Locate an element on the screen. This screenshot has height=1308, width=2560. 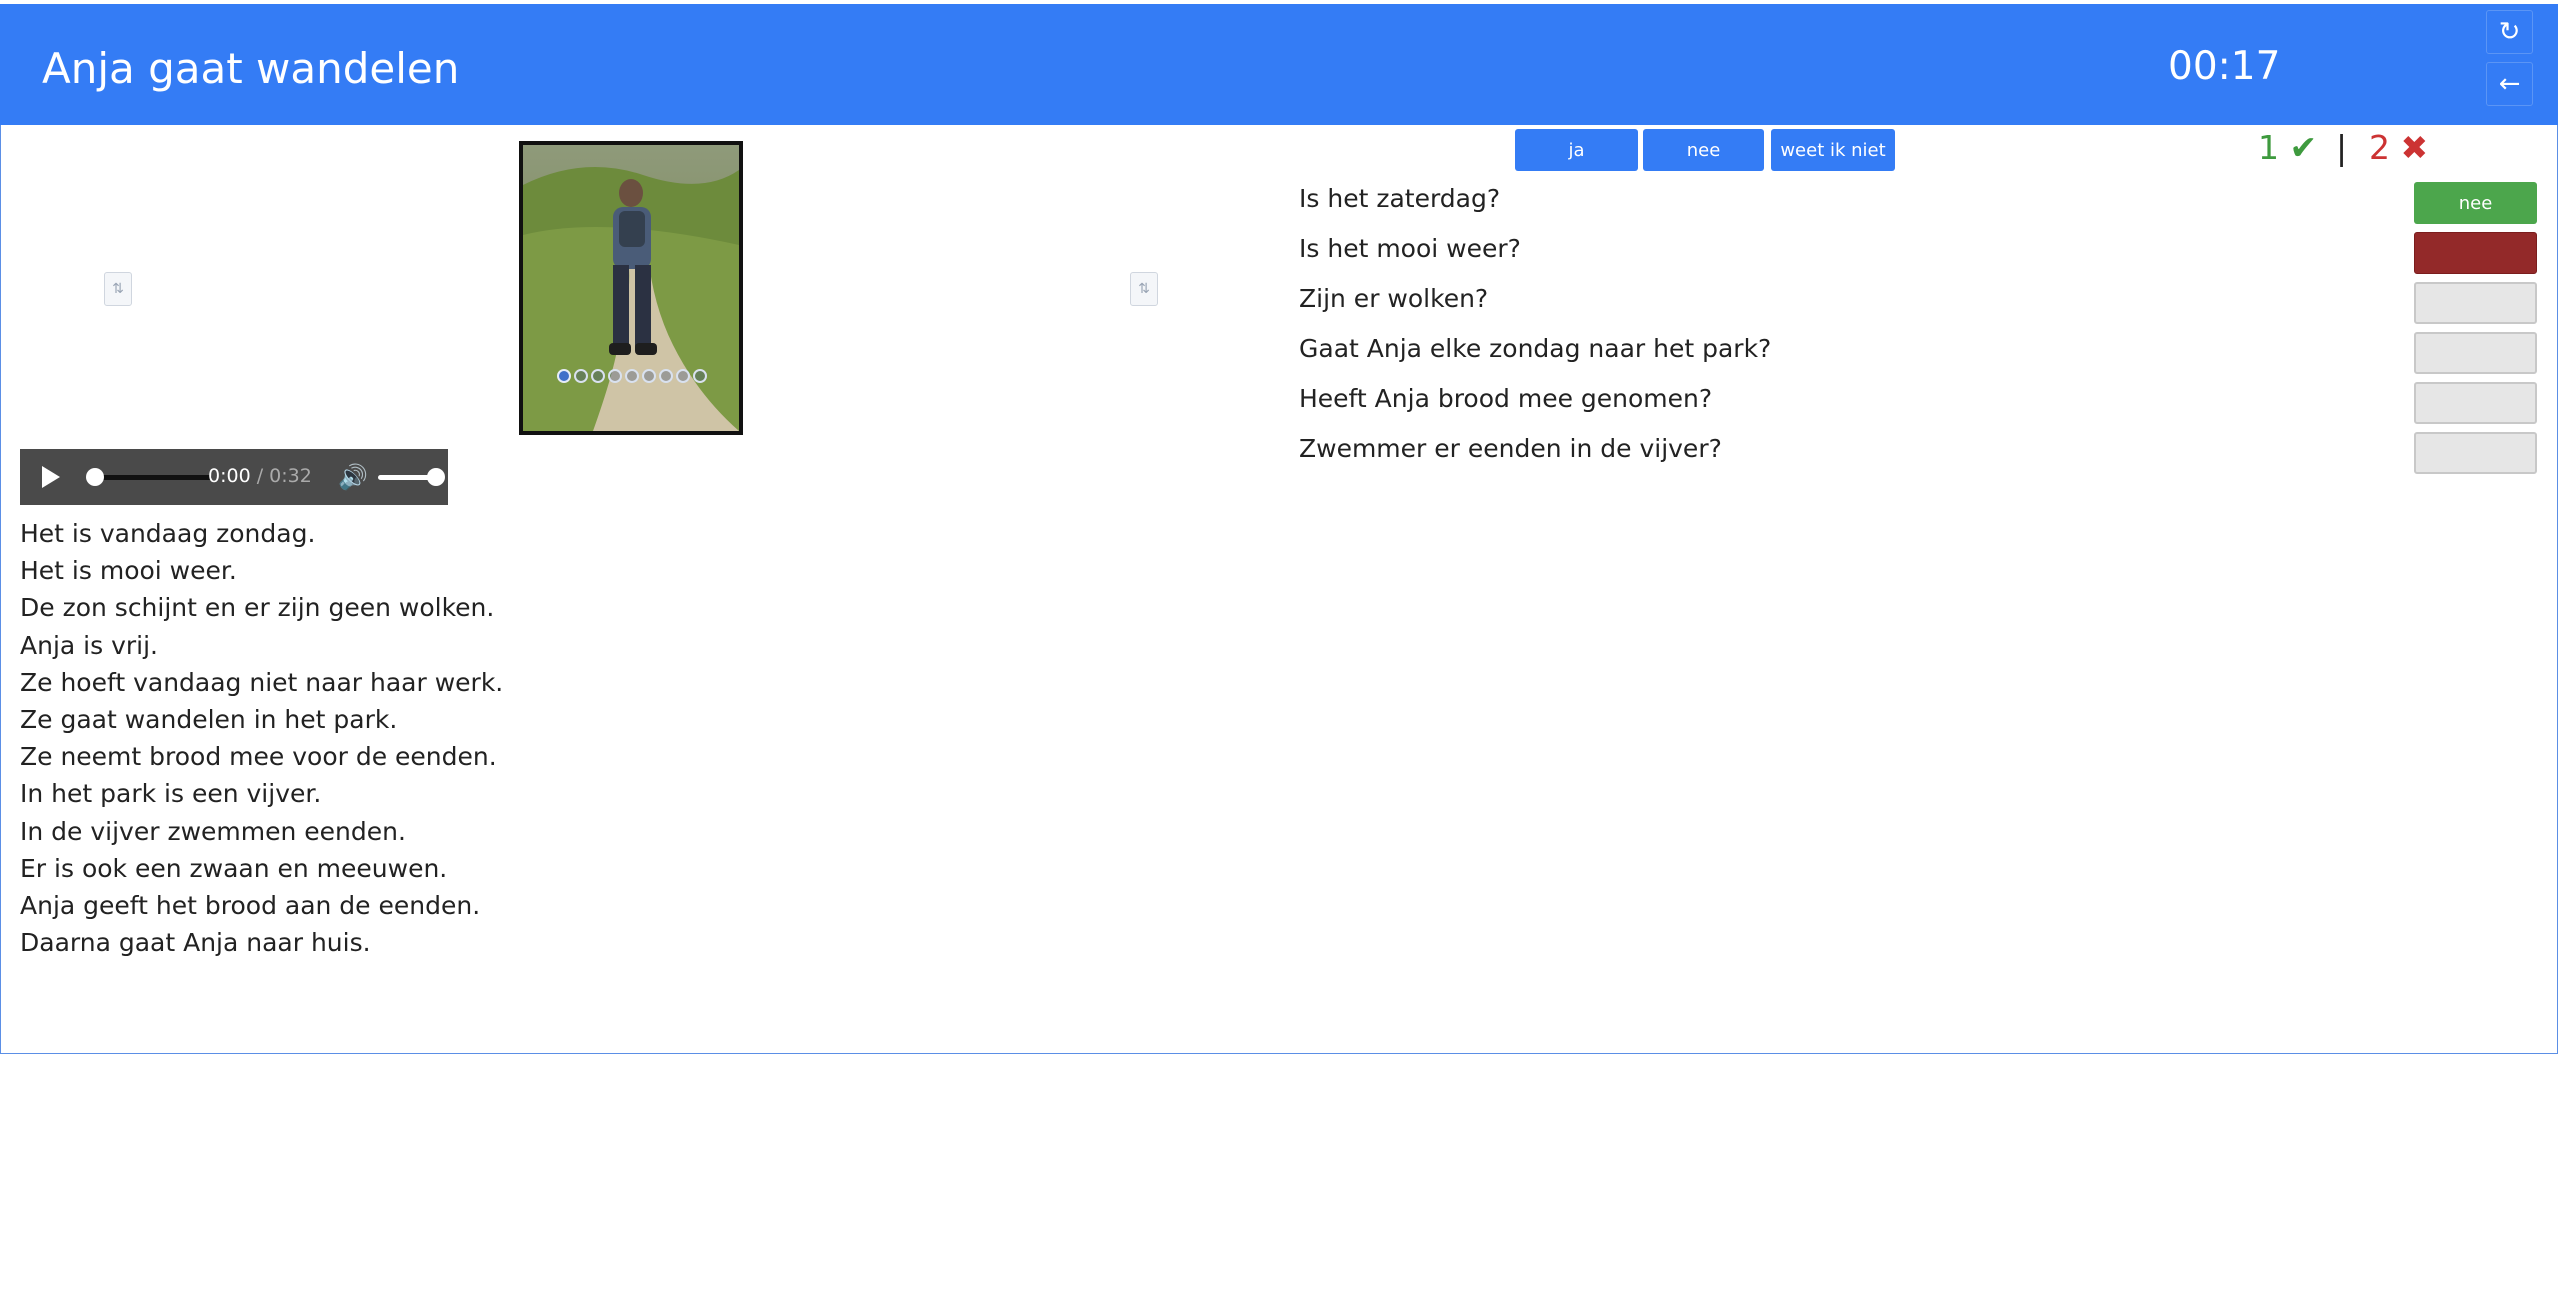
correct-number: 1 is located at coordinates (2268, 147).